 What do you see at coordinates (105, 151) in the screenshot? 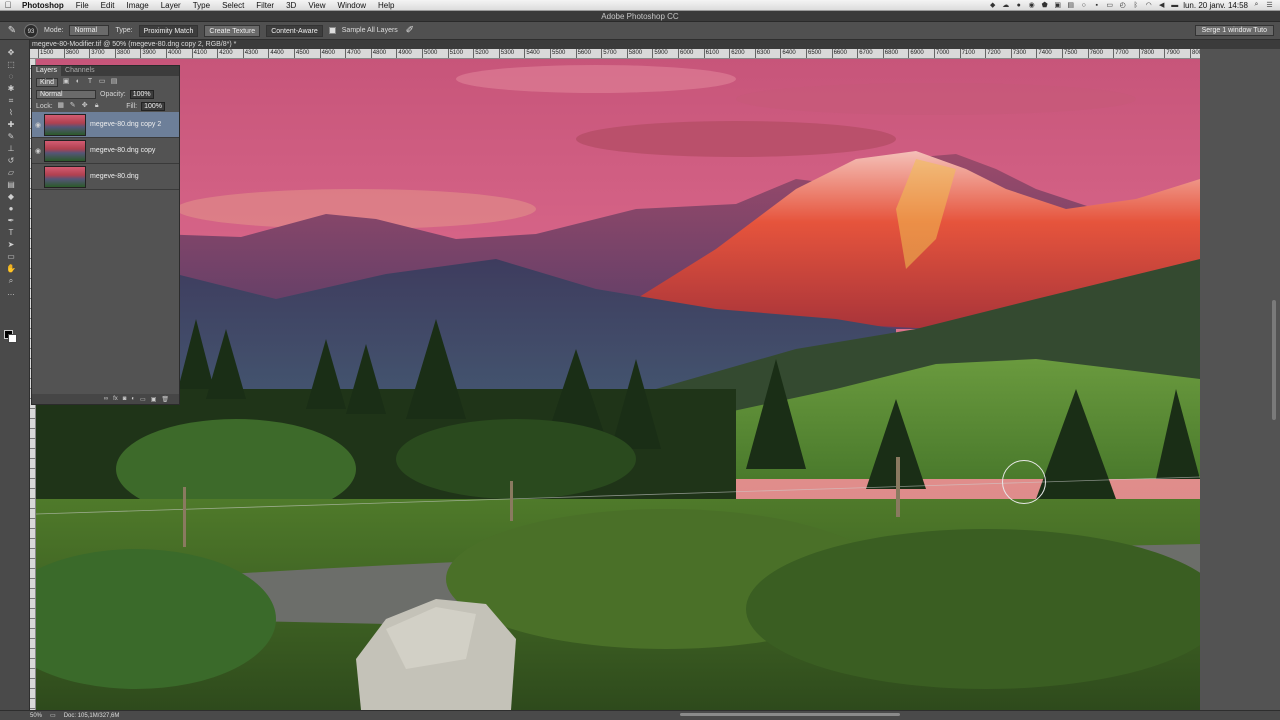
I see `layer-row-copy: ◉ megeve-80.dng copy` at bounding box center [105, 151].